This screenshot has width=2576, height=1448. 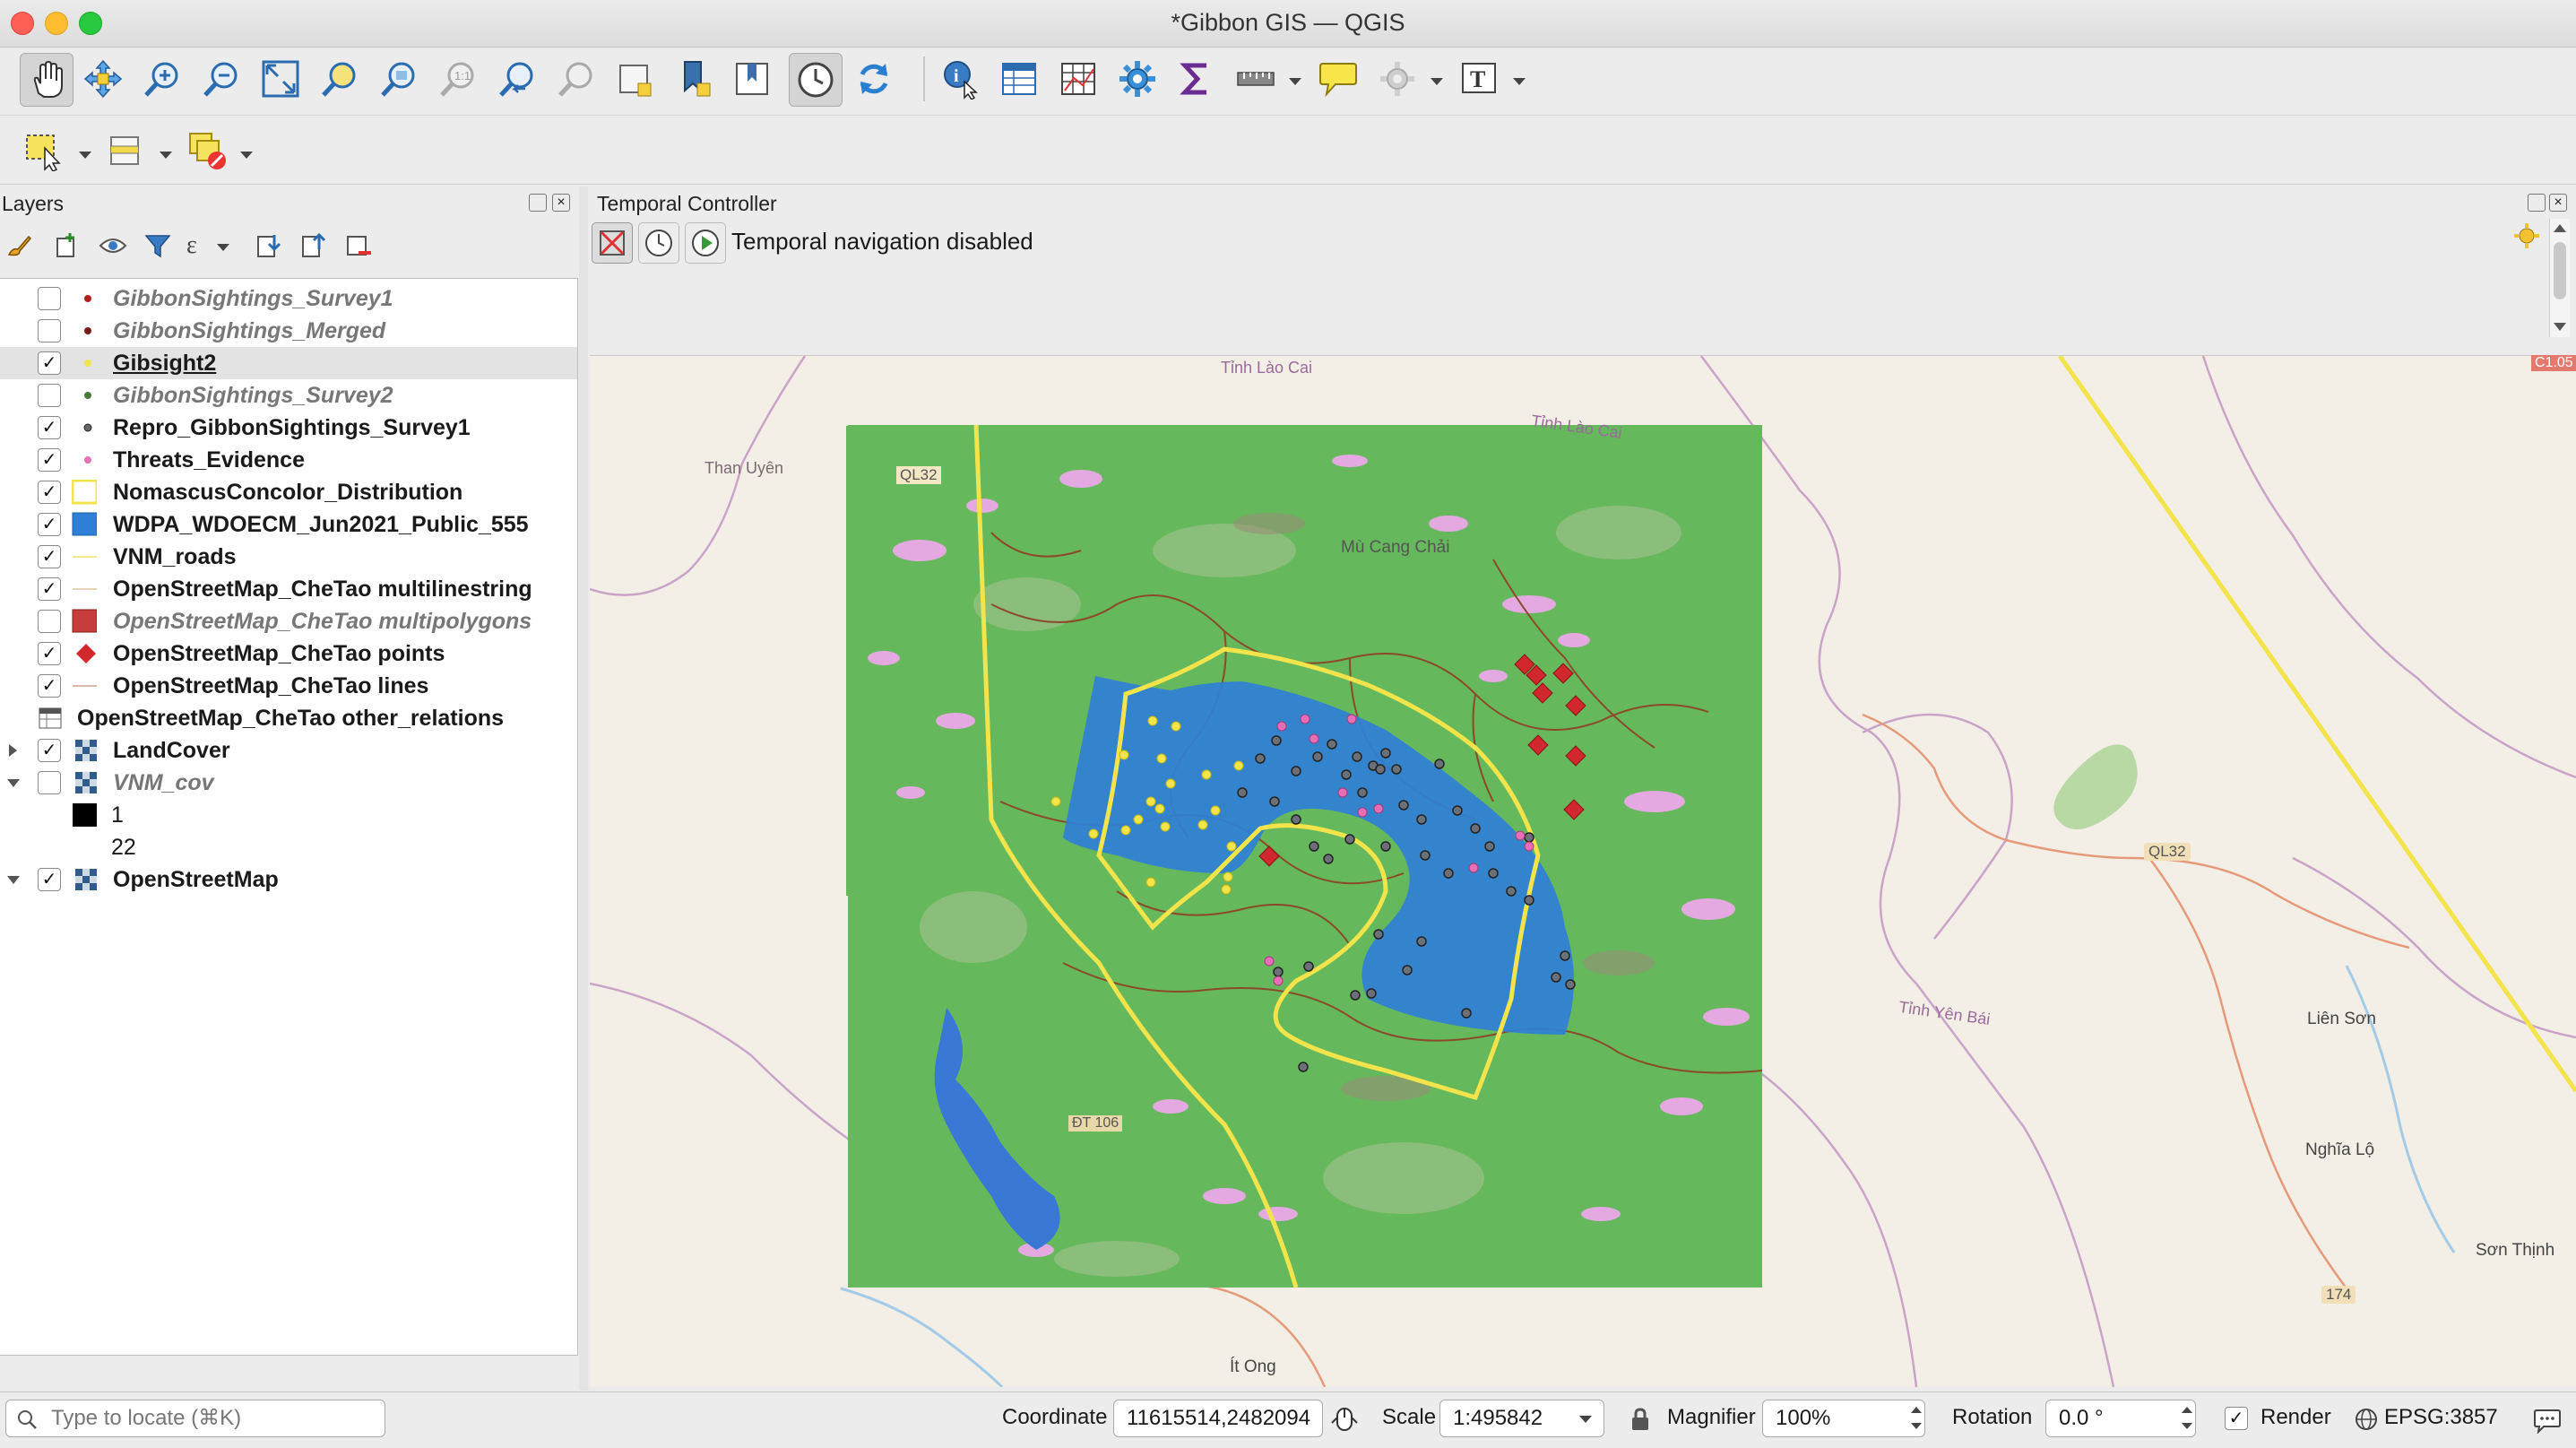 I want to click on layer-row: ✓ OpenStreetMap_CheTao lines, so click(x=288, y=686).